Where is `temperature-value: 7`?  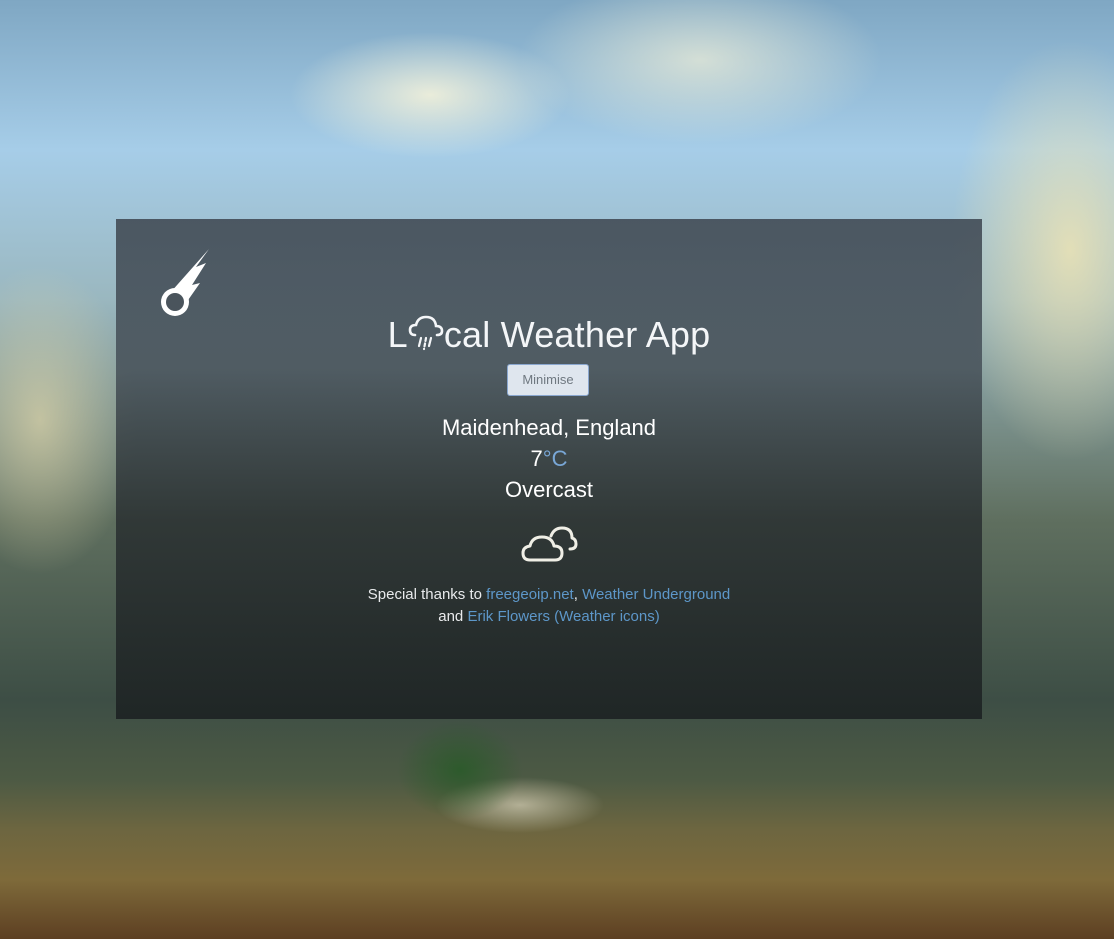 temperature-value: 7 is located at coordinates (536, 458).